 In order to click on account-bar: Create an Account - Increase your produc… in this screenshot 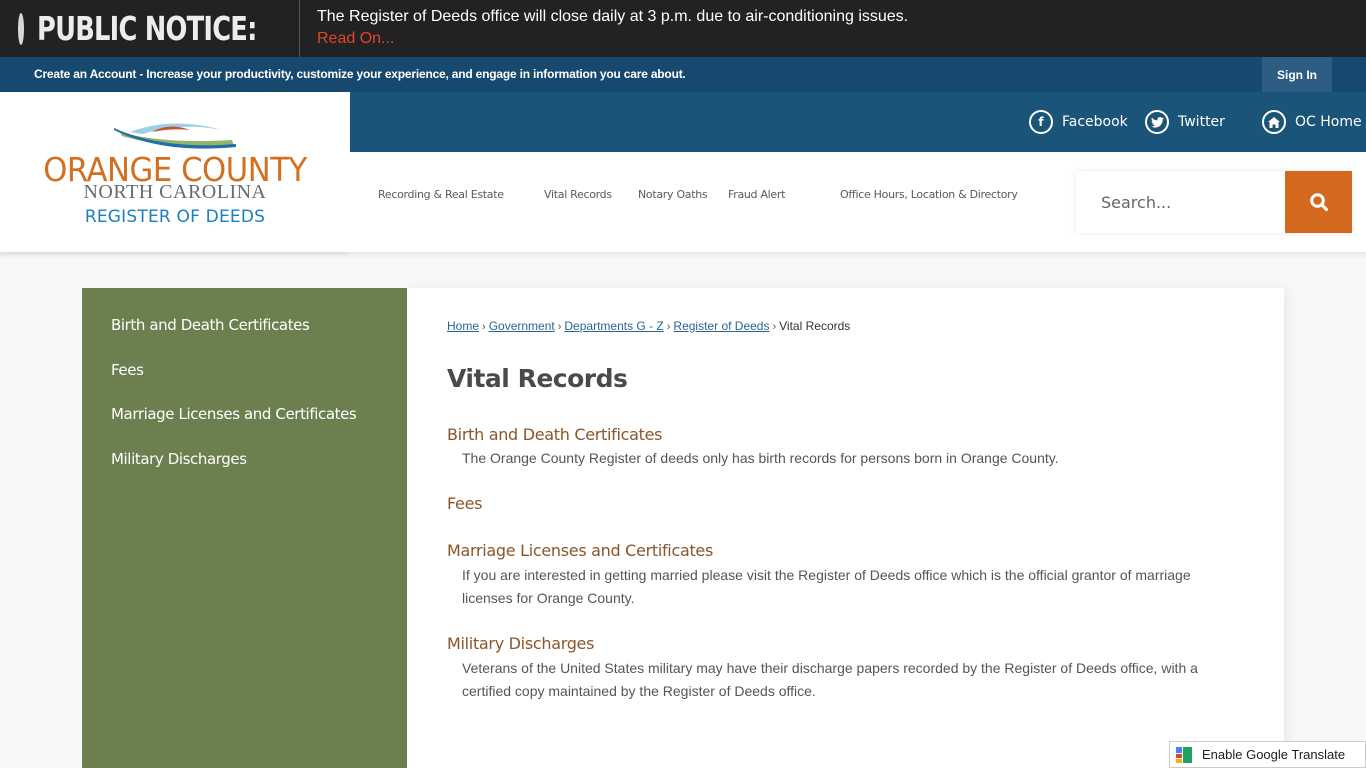, I will do `click(683, 74)`.